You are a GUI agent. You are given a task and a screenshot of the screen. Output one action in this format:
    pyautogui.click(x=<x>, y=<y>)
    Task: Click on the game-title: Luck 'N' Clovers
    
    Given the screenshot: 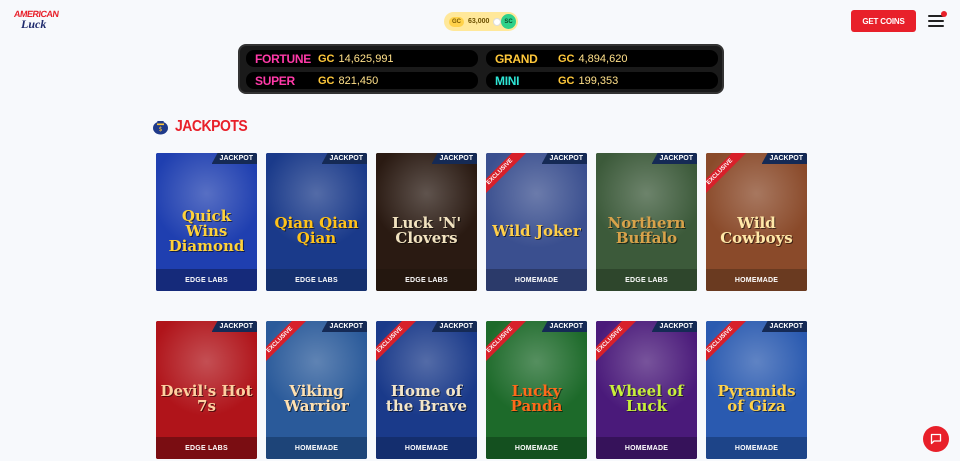 What is the action you would take?
    pyautogui.click(x=426, y=230)
    